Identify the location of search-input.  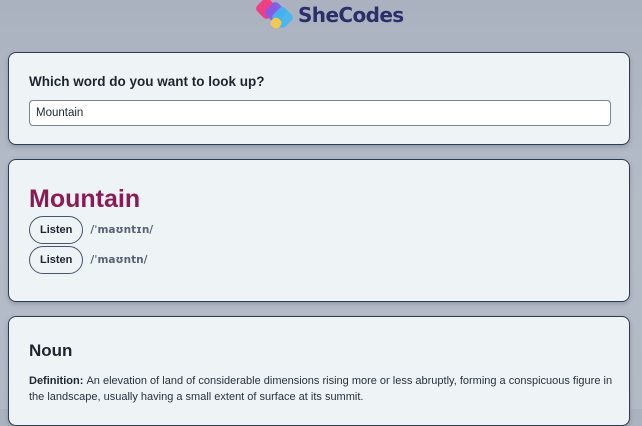
(320, 113).